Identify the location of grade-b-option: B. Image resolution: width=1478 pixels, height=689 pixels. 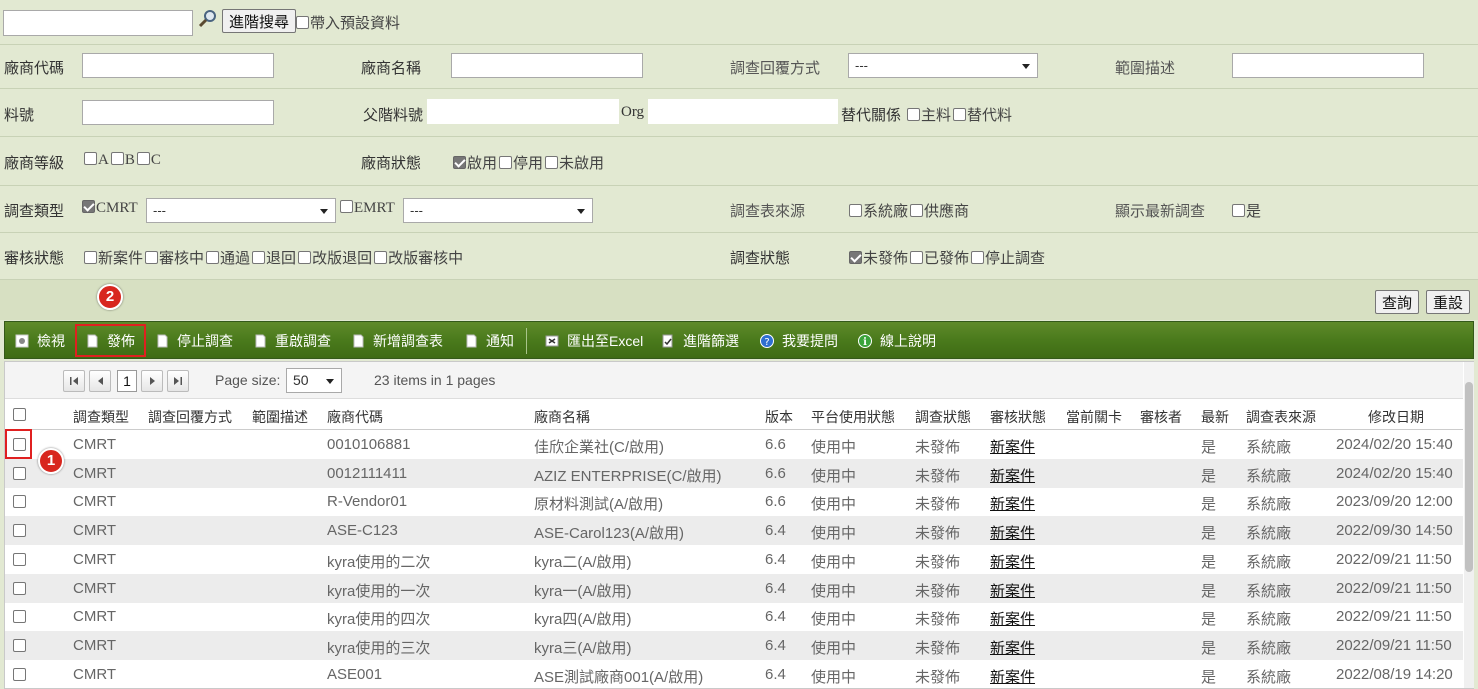
(122, 160).